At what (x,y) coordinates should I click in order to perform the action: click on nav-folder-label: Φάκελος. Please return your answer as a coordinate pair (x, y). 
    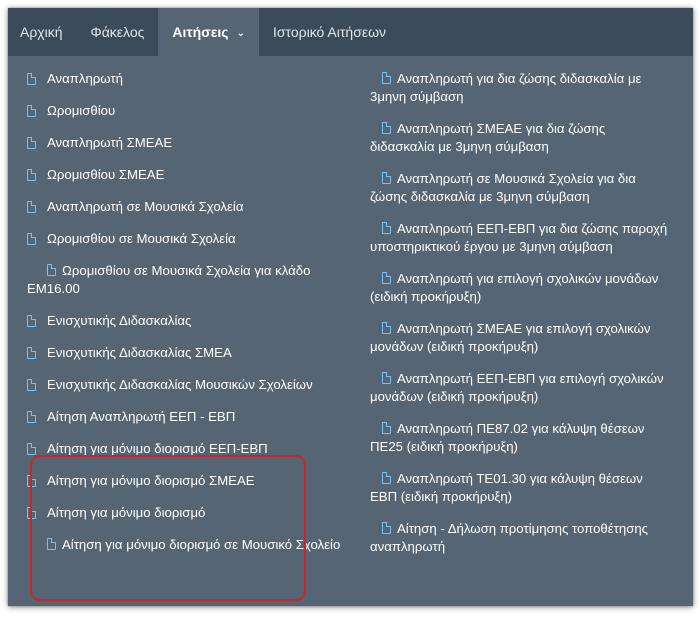
    Looking at the image, I should click on (117, 32).